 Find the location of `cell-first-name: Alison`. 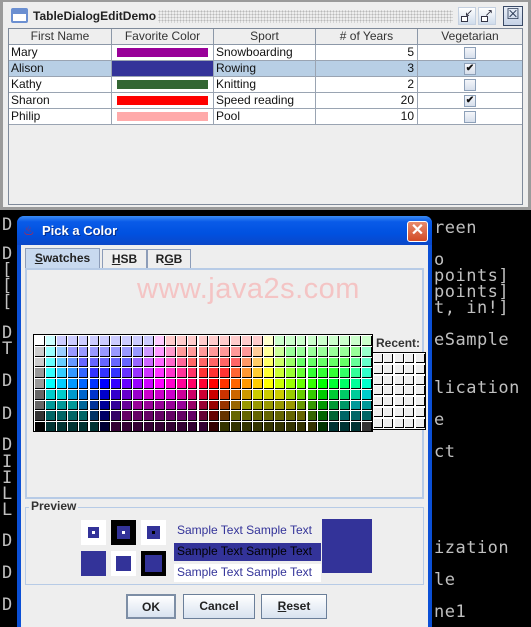

cell-first-name: Alison is located at coordinates (60, 68).